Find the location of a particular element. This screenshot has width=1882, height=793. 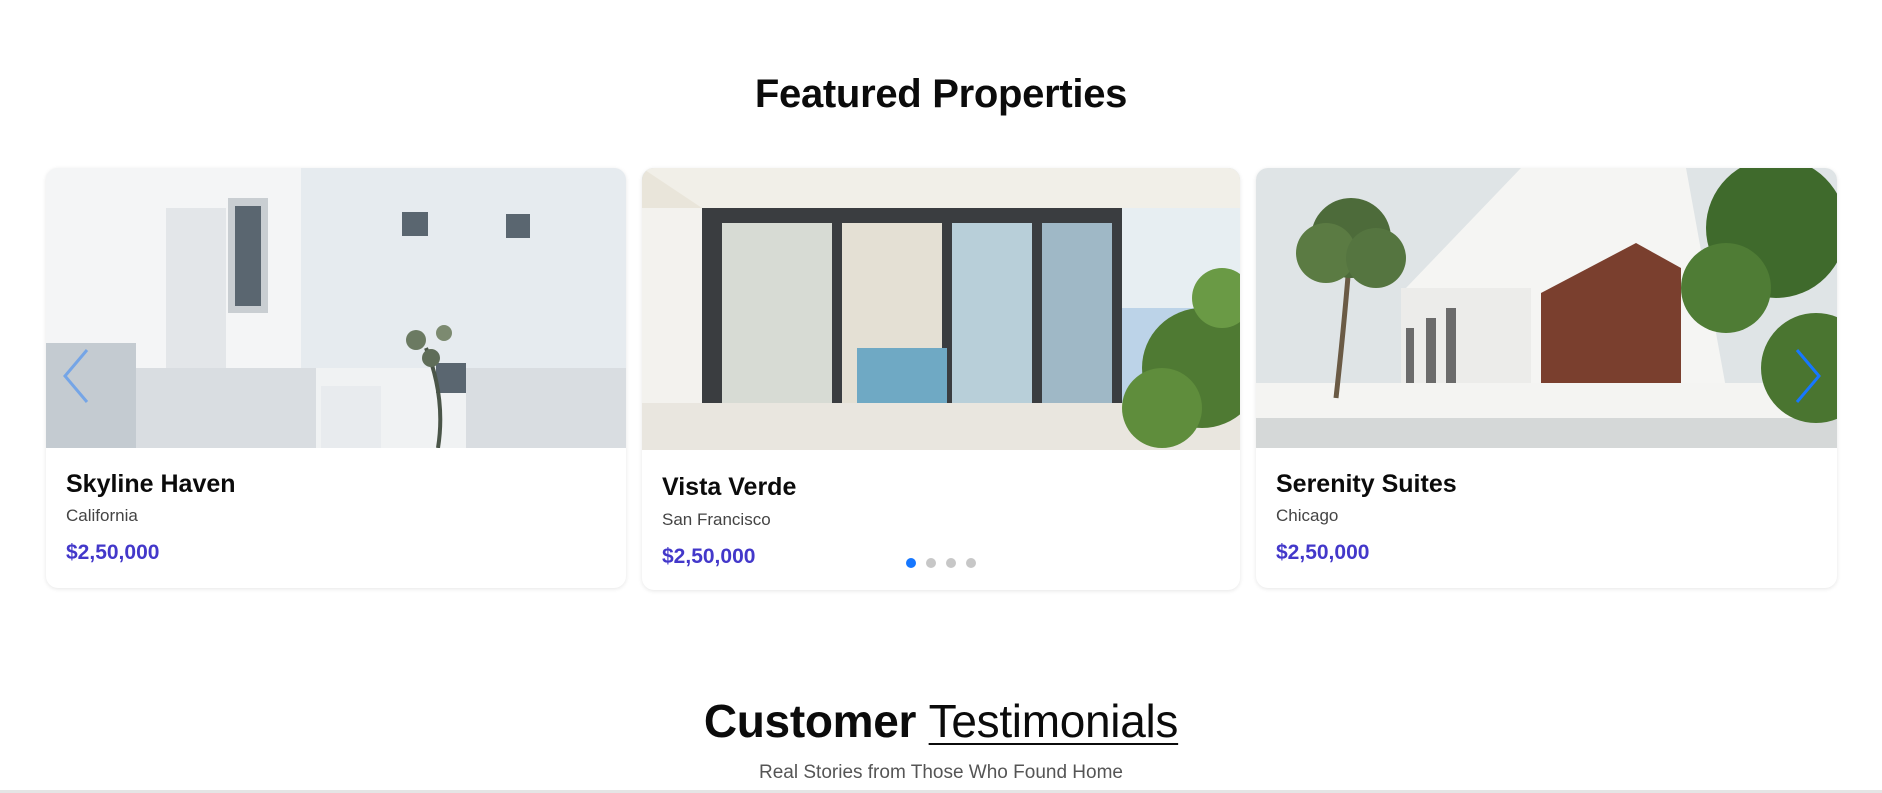

chevron-left-icon is located at coordinates (76, 376).